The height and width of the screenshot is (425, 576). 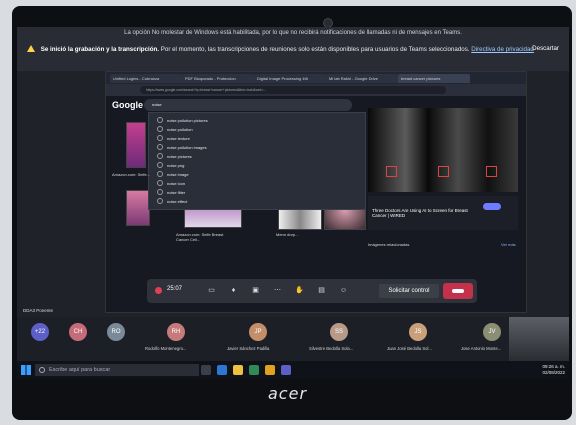 I want to click on mammogram-preview, so click(x=443, y=150).